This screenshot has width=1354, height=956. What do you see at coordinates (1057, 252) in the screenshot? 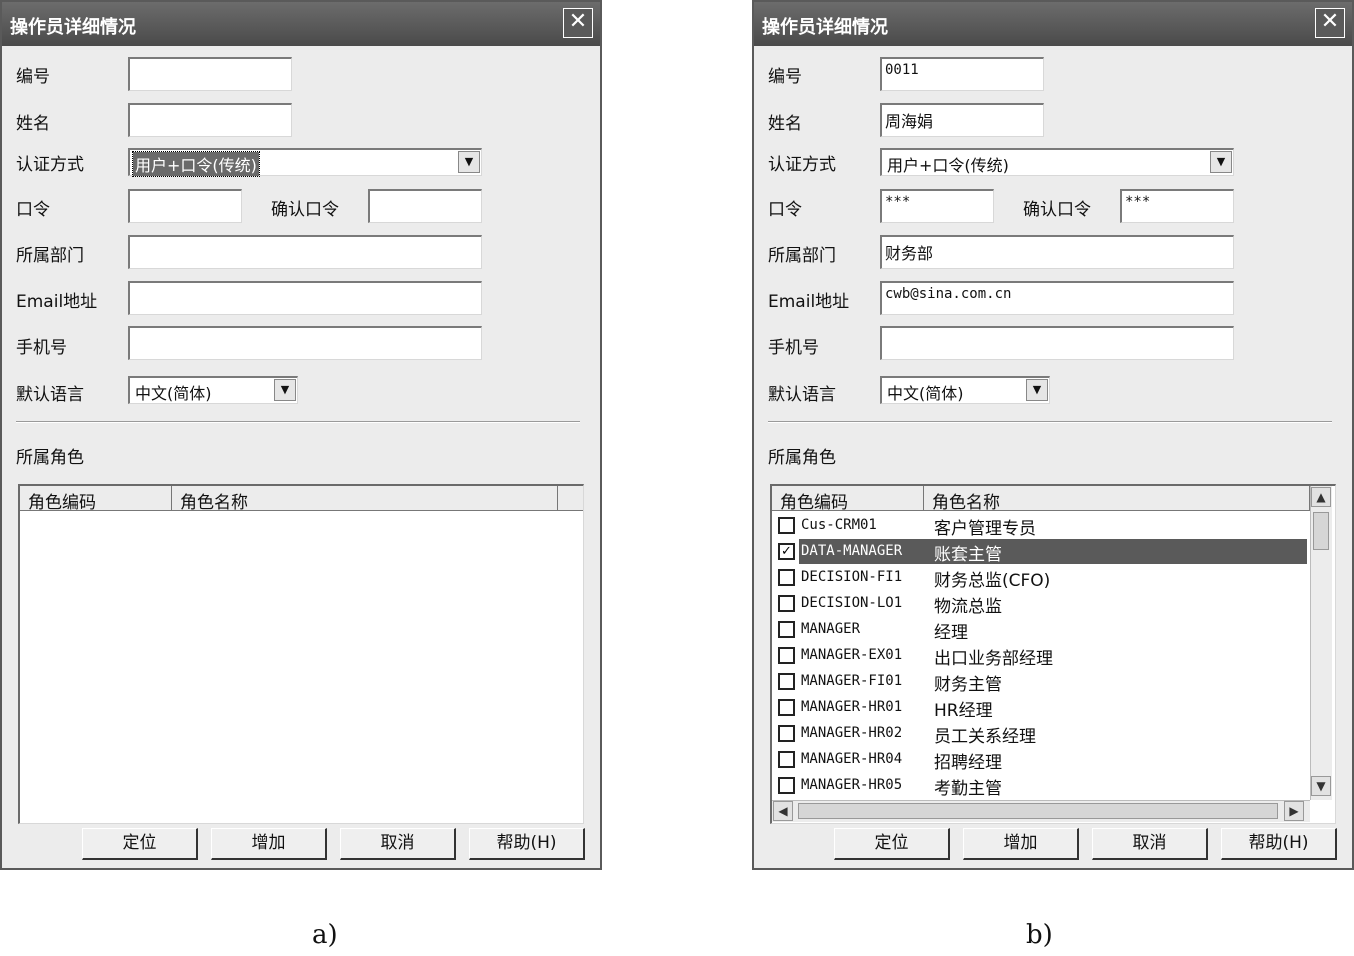
I see `department-field: 财务部` at bounding box center [1057, 252].